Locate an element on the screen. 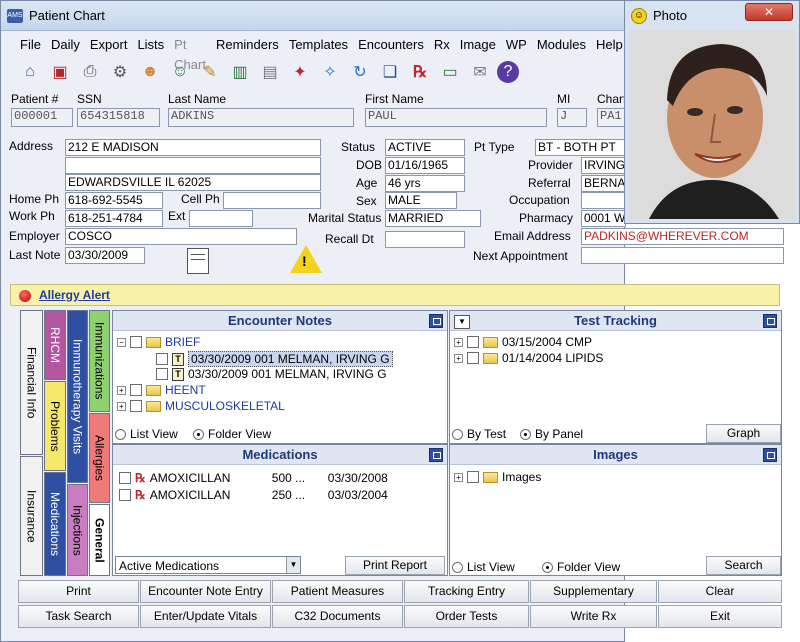  rx-icon: ℞ is located at coordinates (420, 72).